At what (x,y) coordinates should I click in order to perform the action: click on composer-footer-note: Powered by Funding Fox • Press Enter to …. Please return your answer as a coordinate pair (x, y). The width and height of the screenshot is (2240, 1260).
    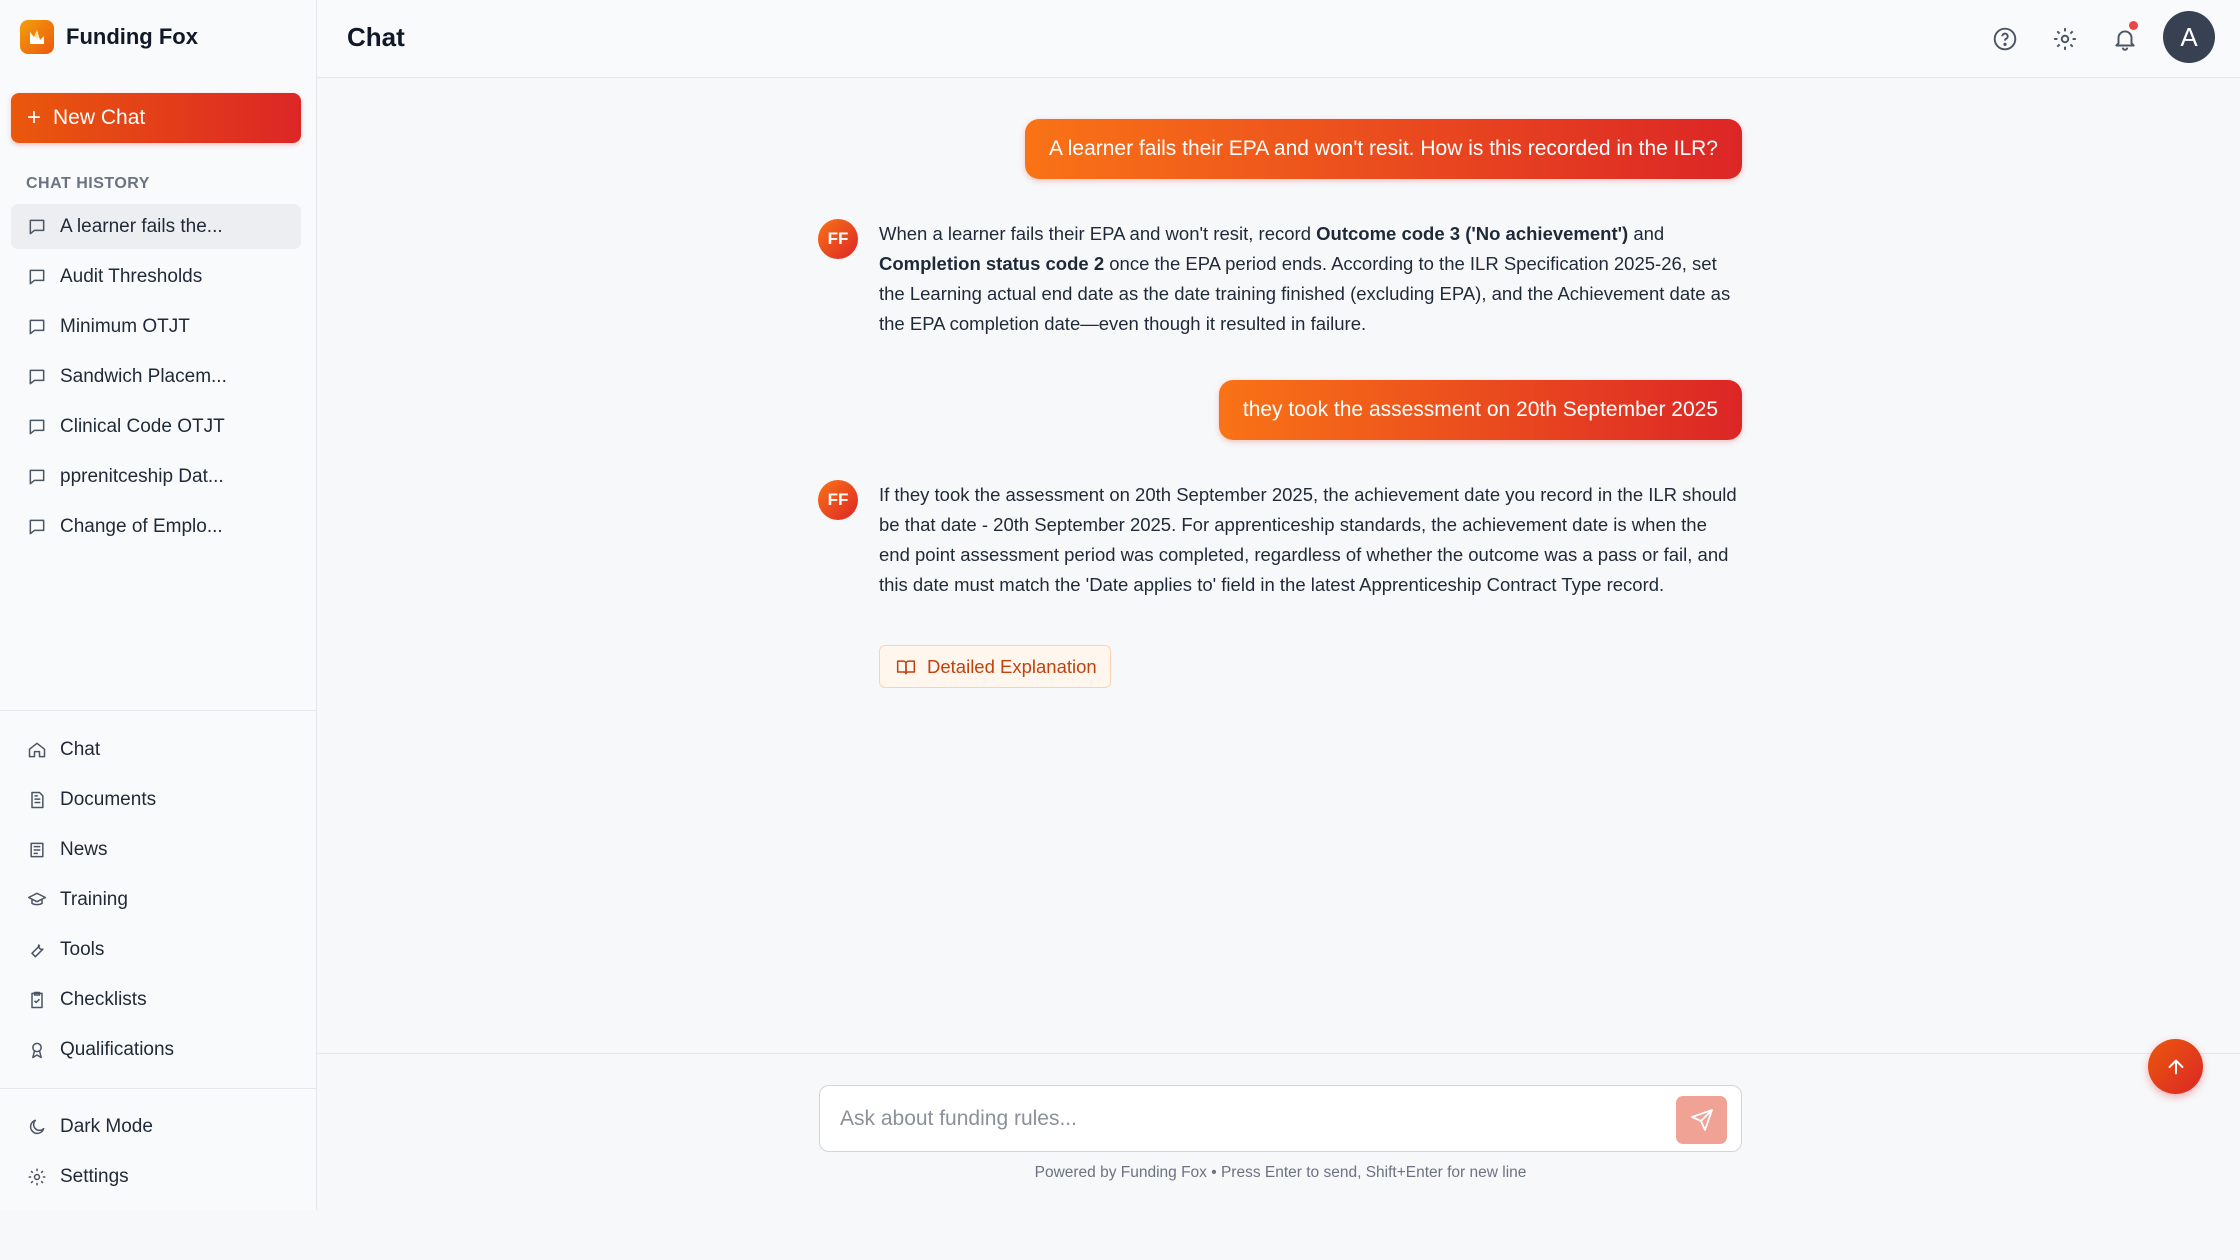
    Looking at the image, I should click on (1280, 1172).